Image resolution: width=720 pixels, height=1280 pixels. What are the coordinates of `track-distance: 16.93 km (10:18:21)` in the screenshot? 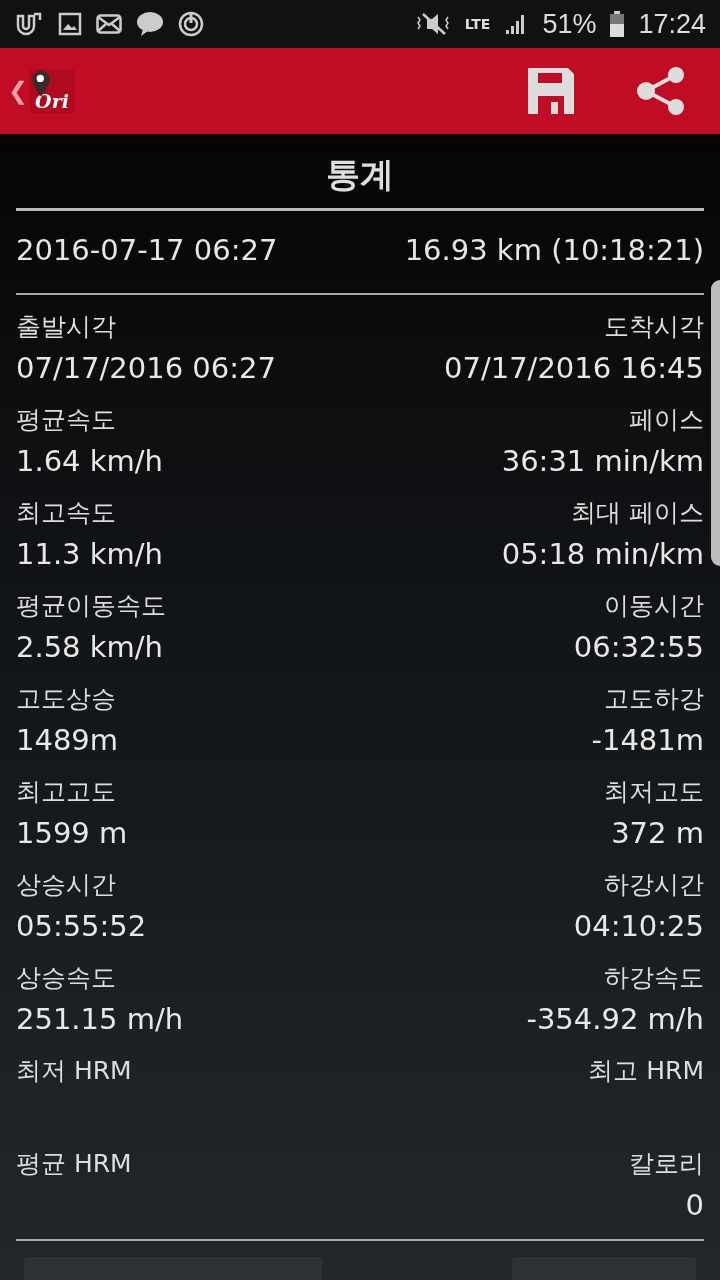 It's located at (554, 250).